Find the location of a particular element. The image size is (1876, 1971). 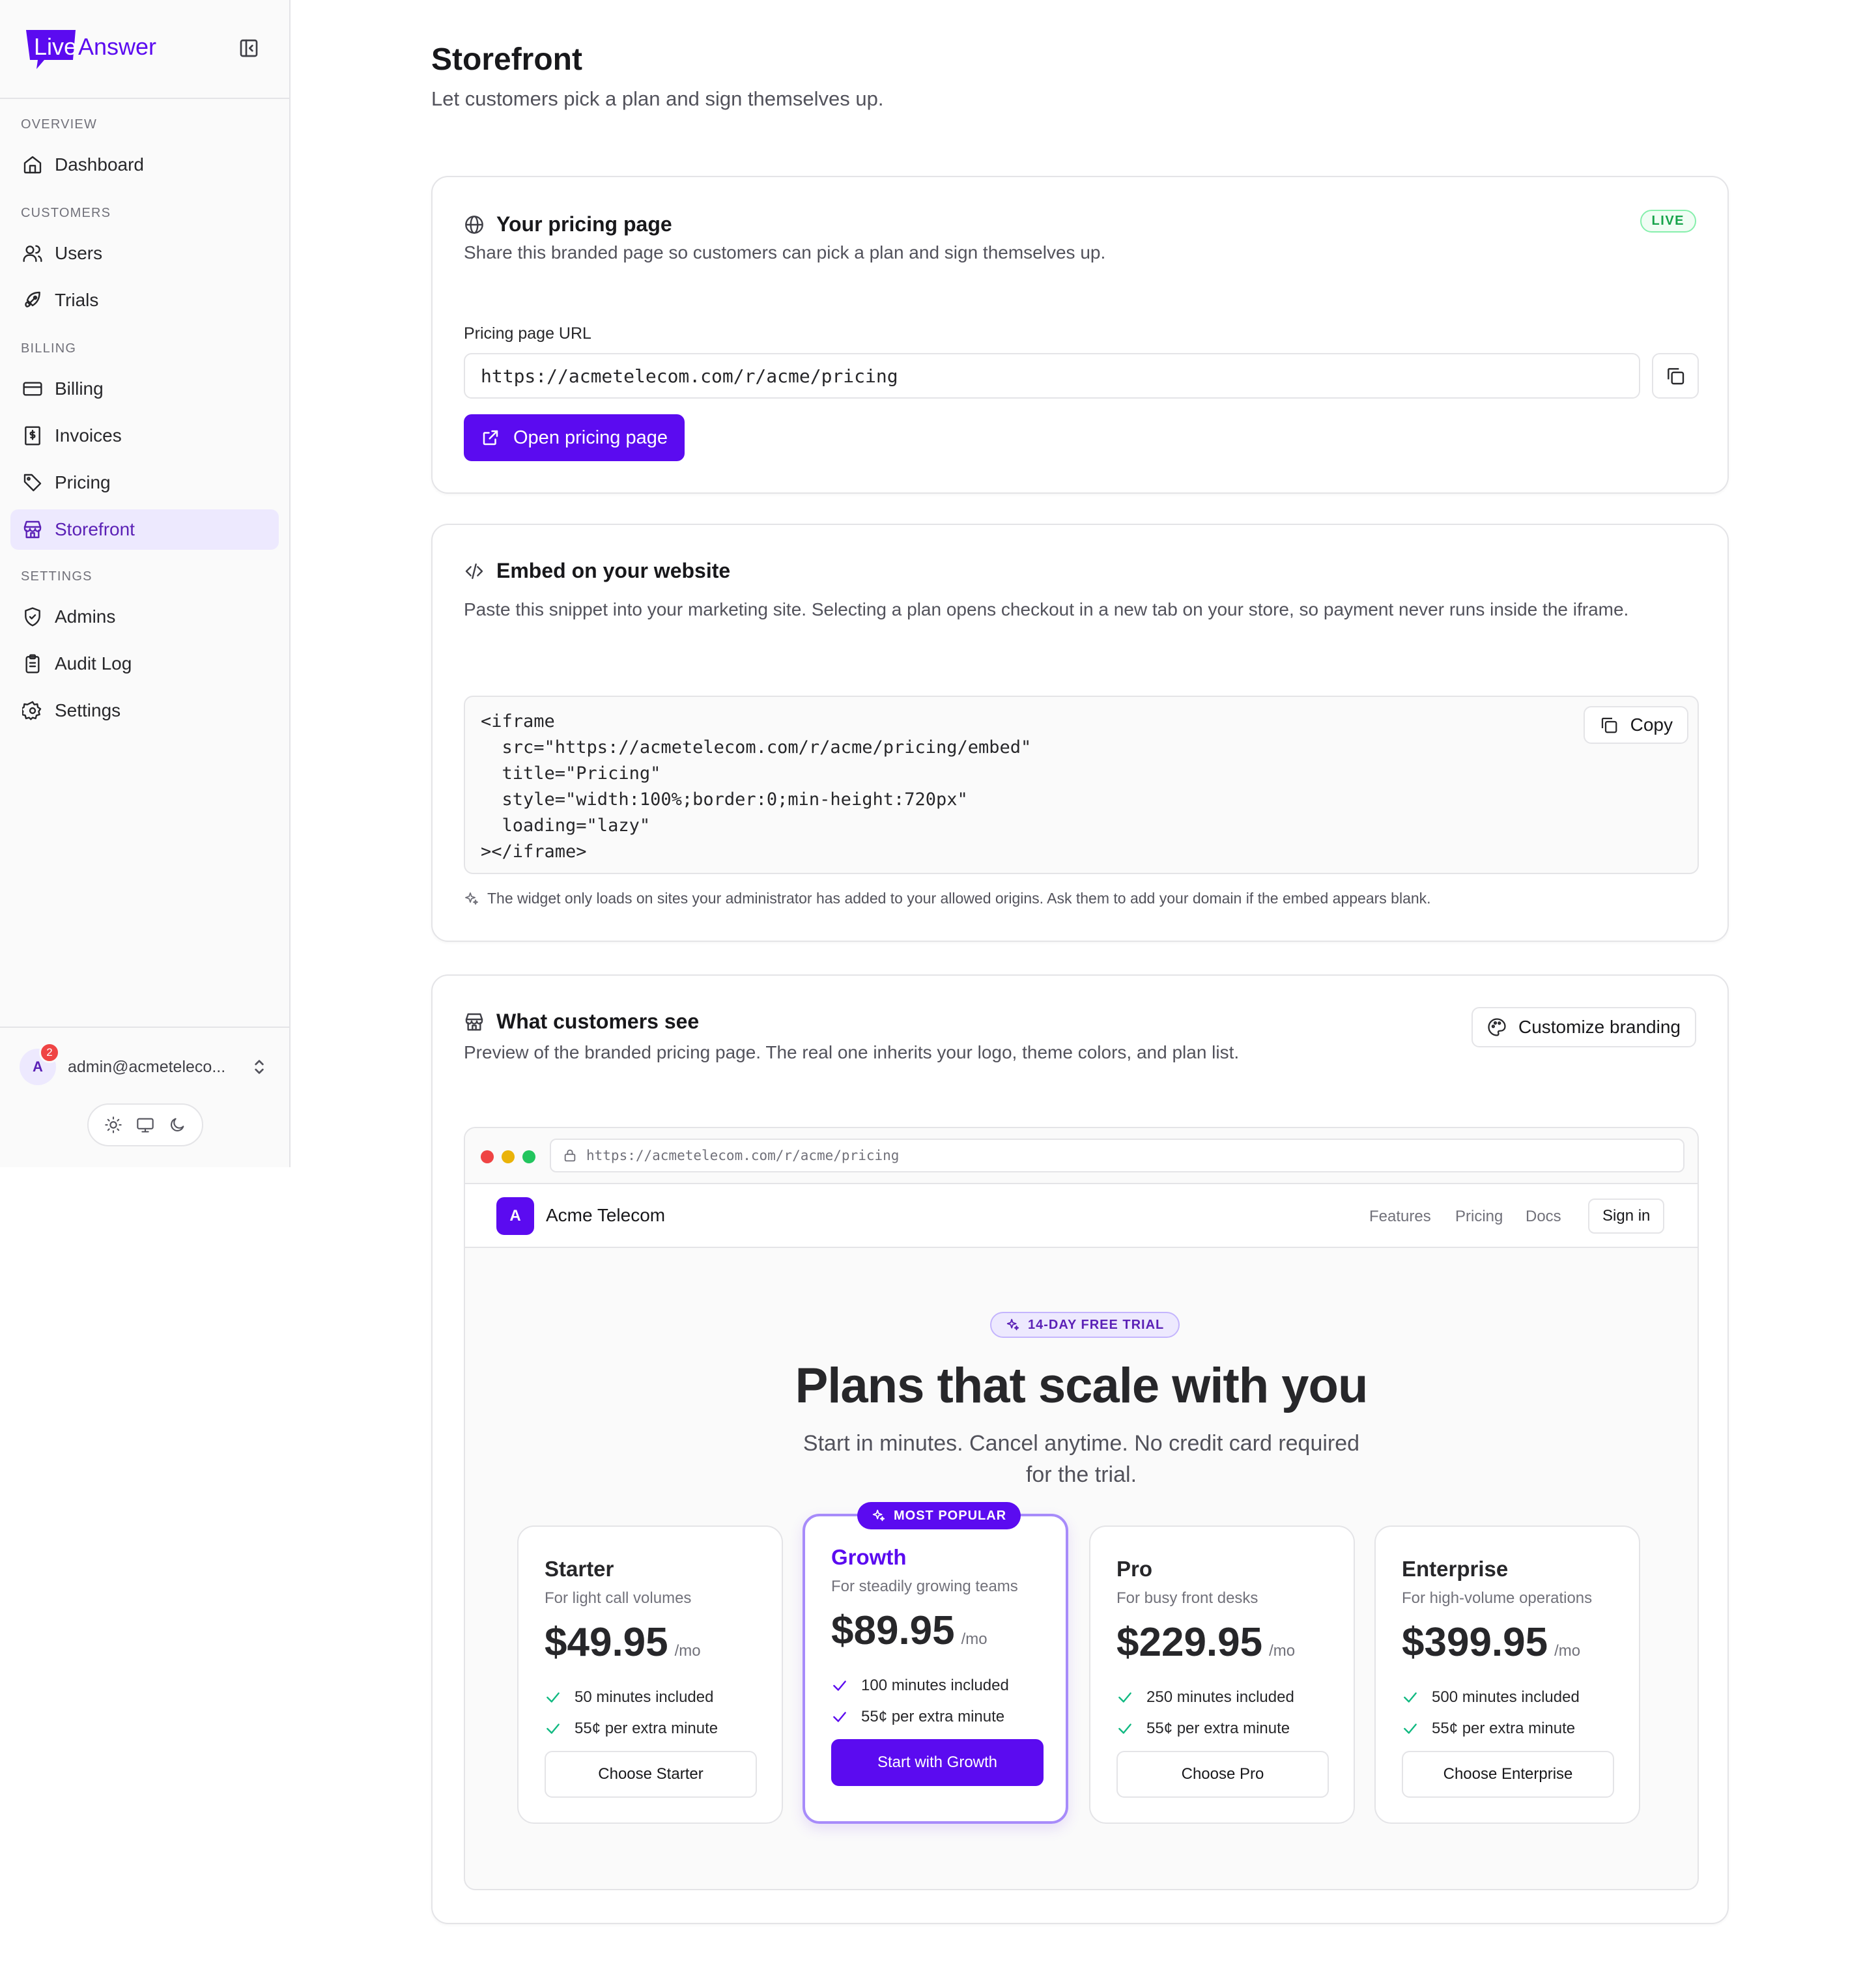

sidebar-item-dashboard: Dashboard is located at coordinates (144, 165).